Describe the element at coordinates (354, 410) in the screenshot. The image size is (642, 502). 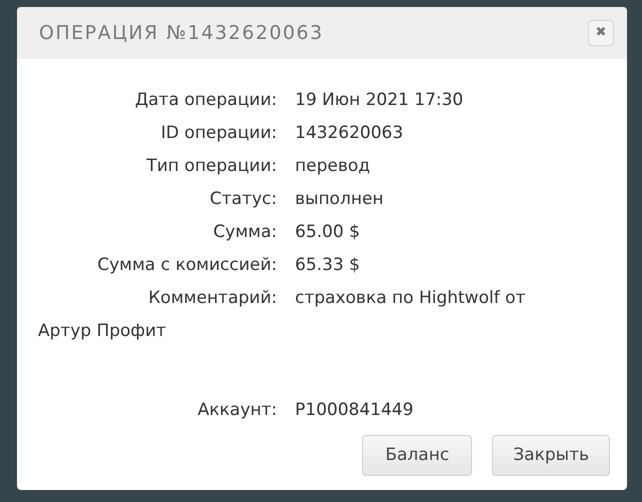
I see `field-value: P1000841449` at that location.